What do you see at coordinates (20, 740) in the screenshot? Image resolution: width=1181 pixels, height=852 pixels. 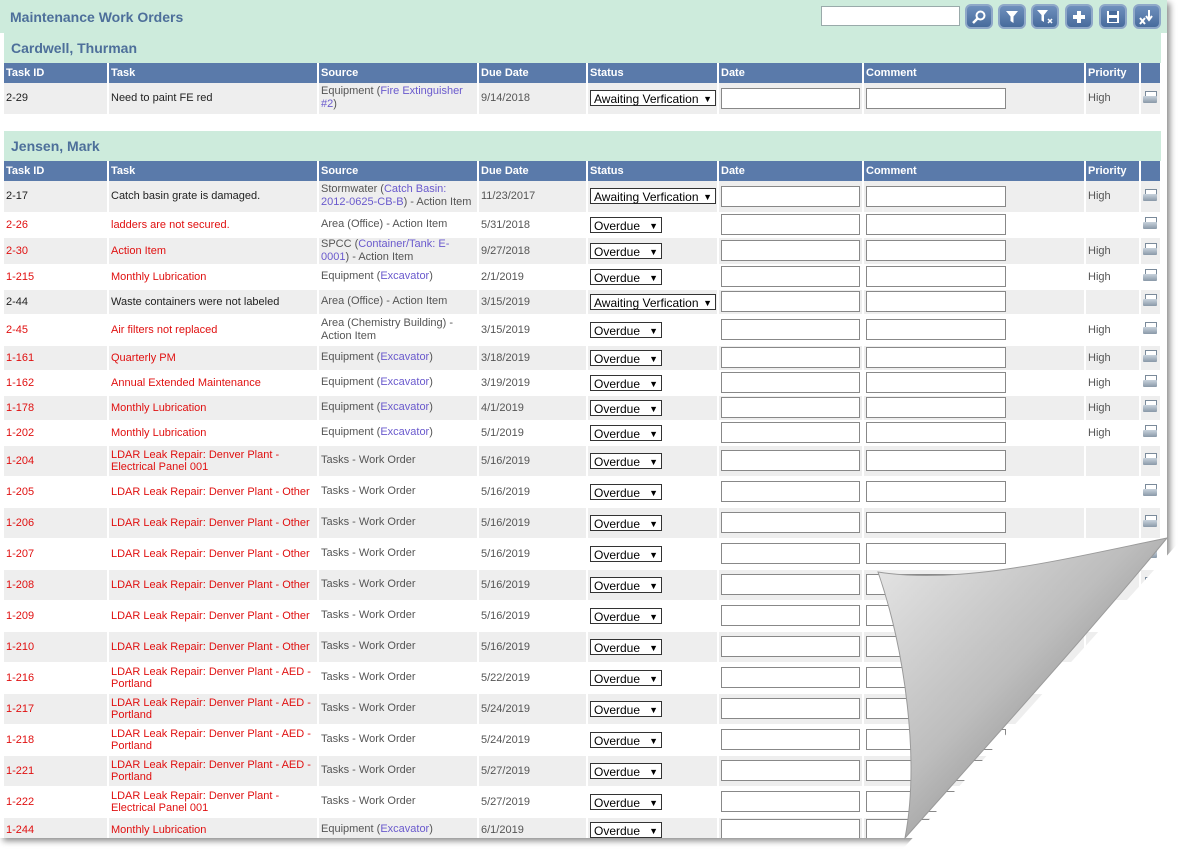 I see `task-id: 1-218` at bounding box center [20, 740].